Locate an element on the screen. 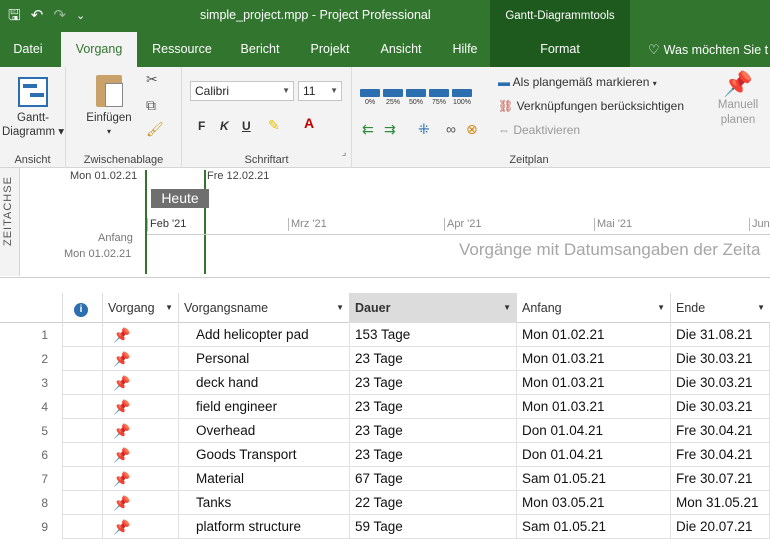 This screenshot has width=770, height=552. row-task-name: platform structure is located at coordinates (264, 527).